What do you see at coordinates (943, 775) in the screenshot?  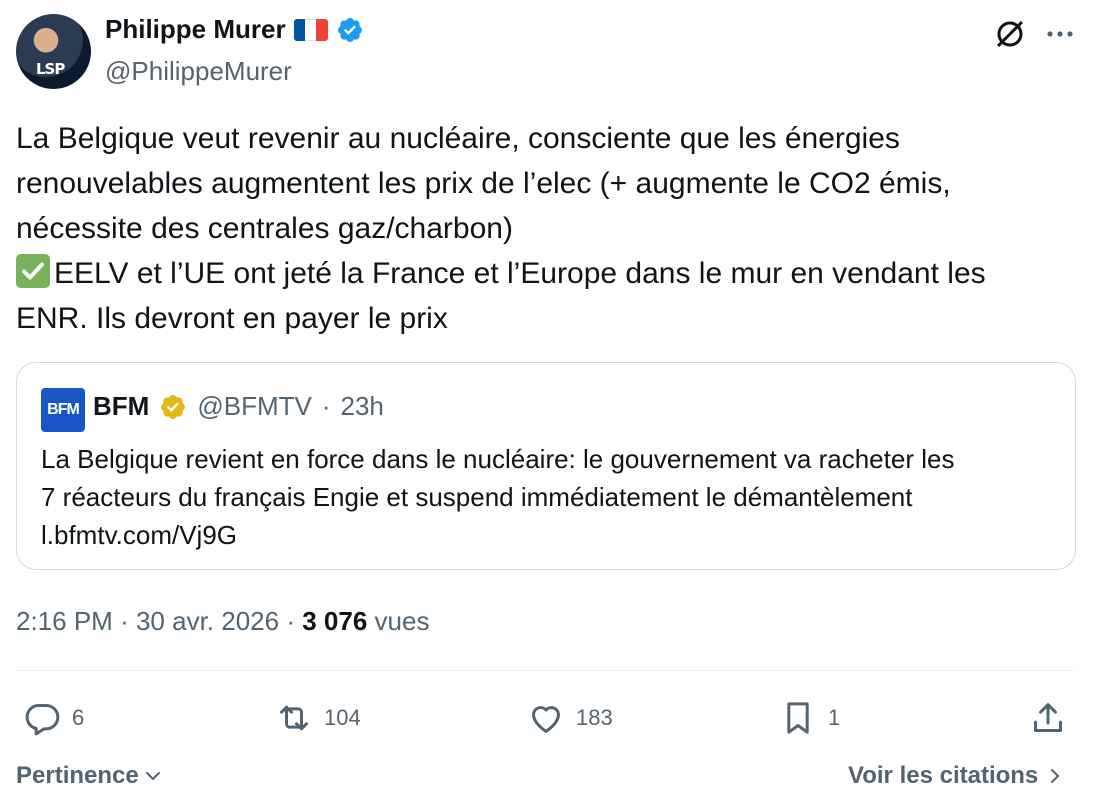 I see `view-quotes-label: Voir les citations` at bounding box center [943, 775].